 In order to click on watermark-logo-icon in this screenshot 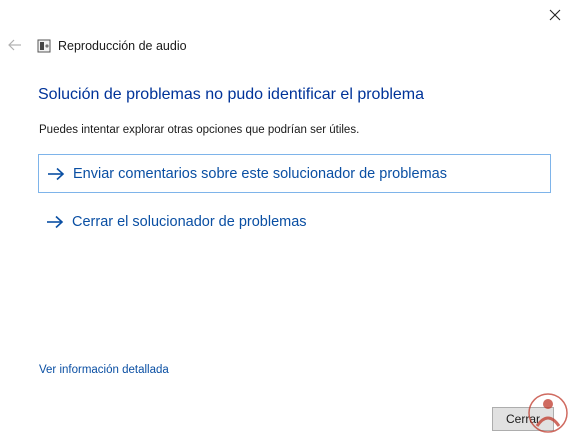, I will do `click(548, 413)`.